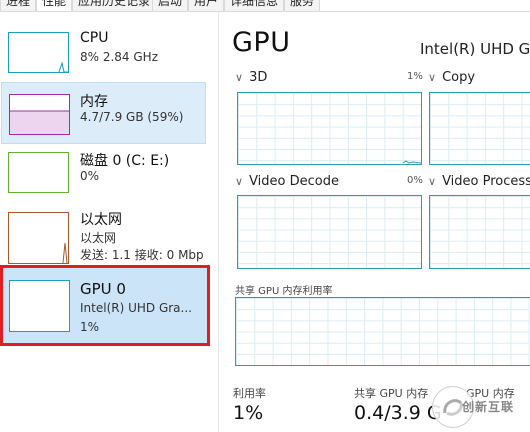 The image size is (530, 432). What do you see at coordinates (415, 76) in the screenshot?
I see `engine-percent: 1%` at bounding box center [415, 76].